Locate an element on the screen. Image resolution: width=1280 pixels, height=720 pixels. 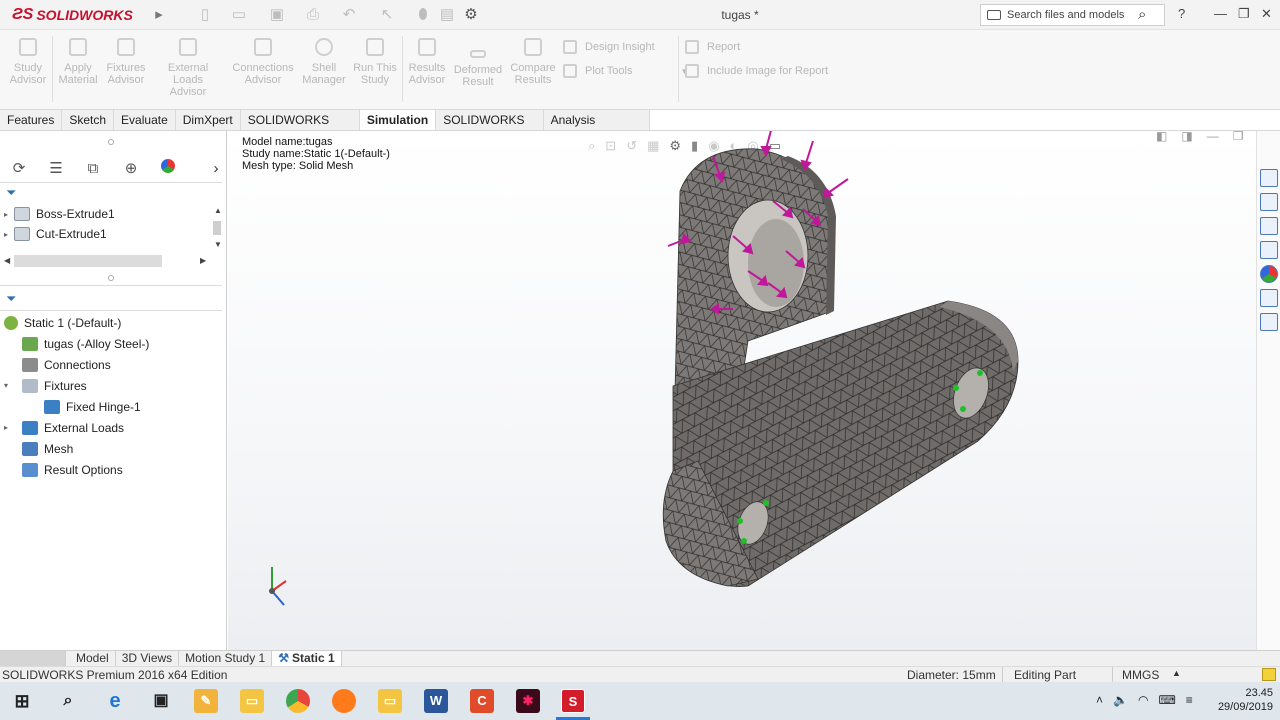
scroll-down-icon: ▼ is located at coordinates (218, 244).